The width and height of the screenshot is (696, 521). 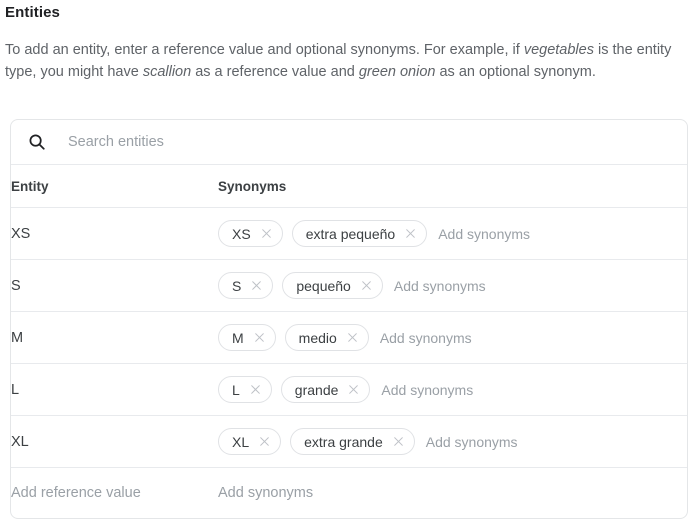 What do you see at coordinates (114, 389) in the screenshot?
I see `entity-name-cell: L` at bounding box center [114, 389].